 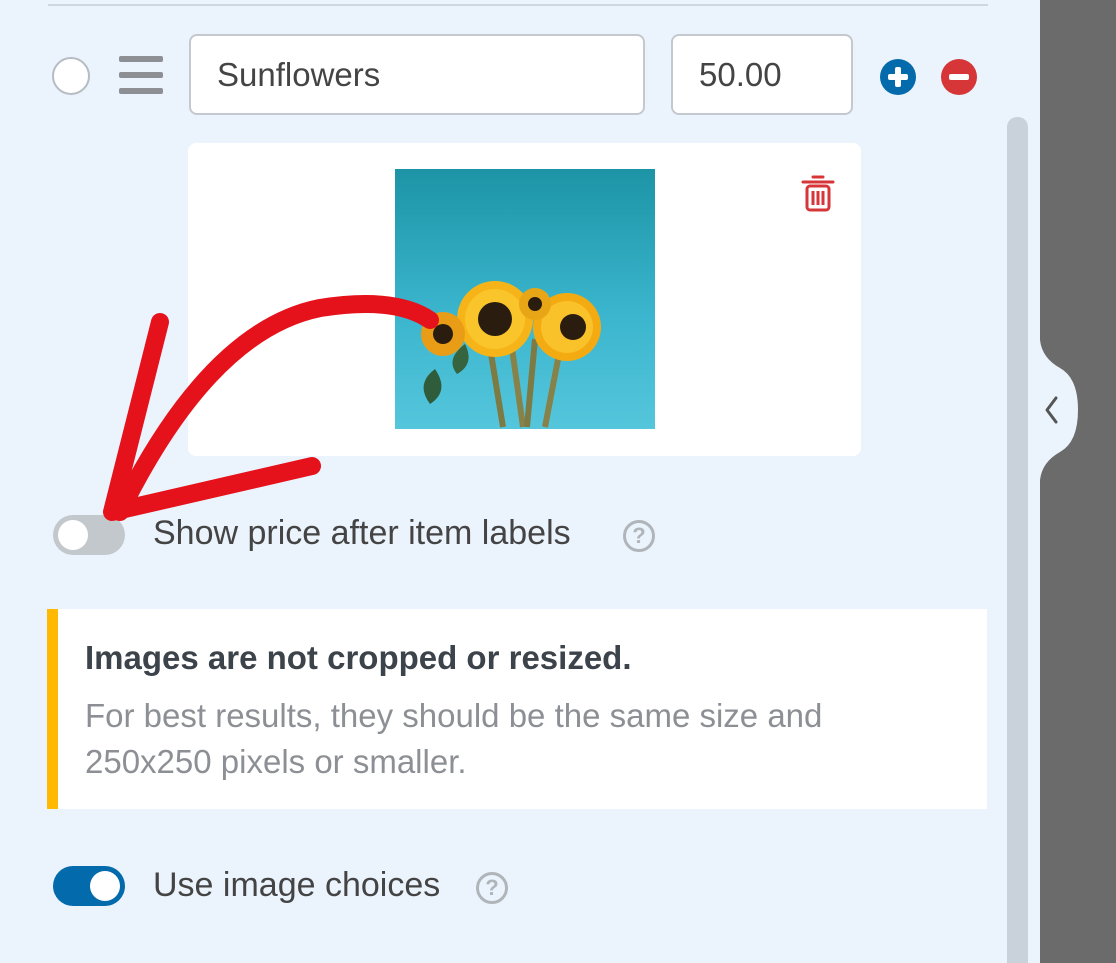 I want to click on use-image-choices-setting: Use image choices ?, so click(x=500, y=887).